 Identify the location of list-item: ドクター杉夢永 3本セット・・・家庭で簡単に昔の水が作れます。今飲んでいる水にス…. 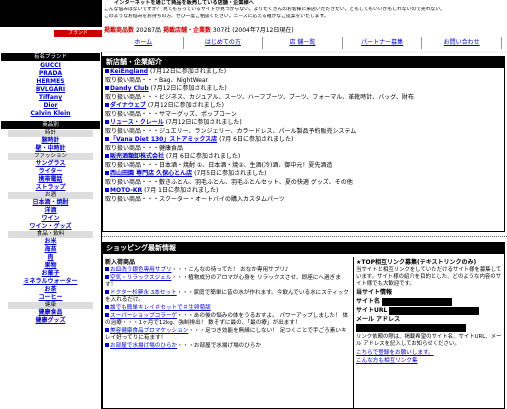
(228, 297).